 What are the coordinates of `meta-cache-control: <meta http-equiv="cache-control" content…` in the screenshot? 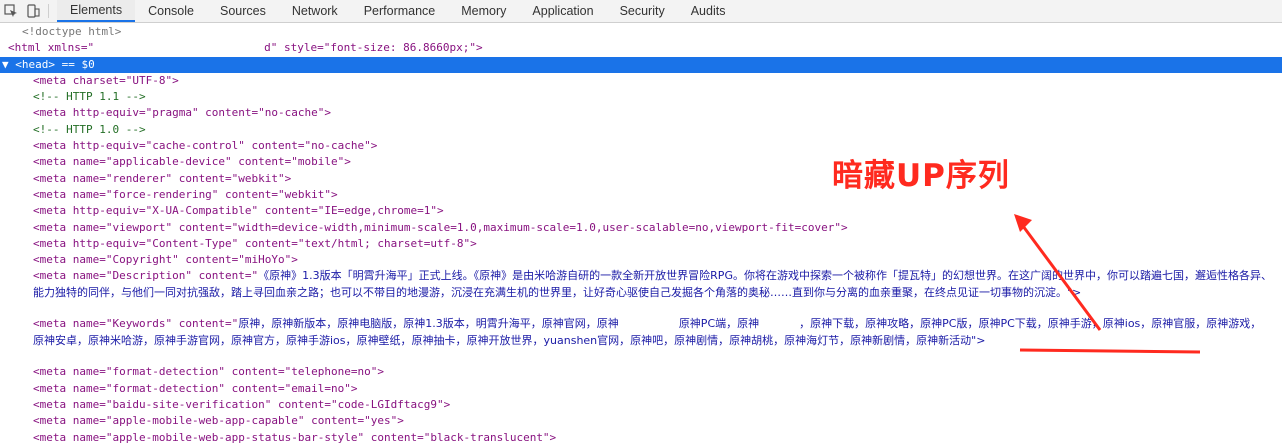 It's located at (205, 146).